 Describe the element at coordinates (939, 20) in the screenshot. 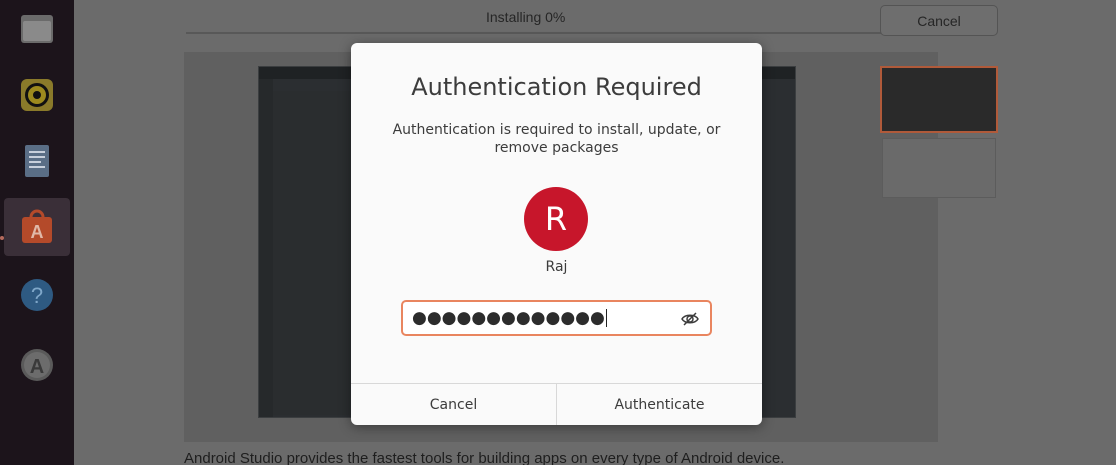

I see `install-cancel-button: Cancel` at that location.